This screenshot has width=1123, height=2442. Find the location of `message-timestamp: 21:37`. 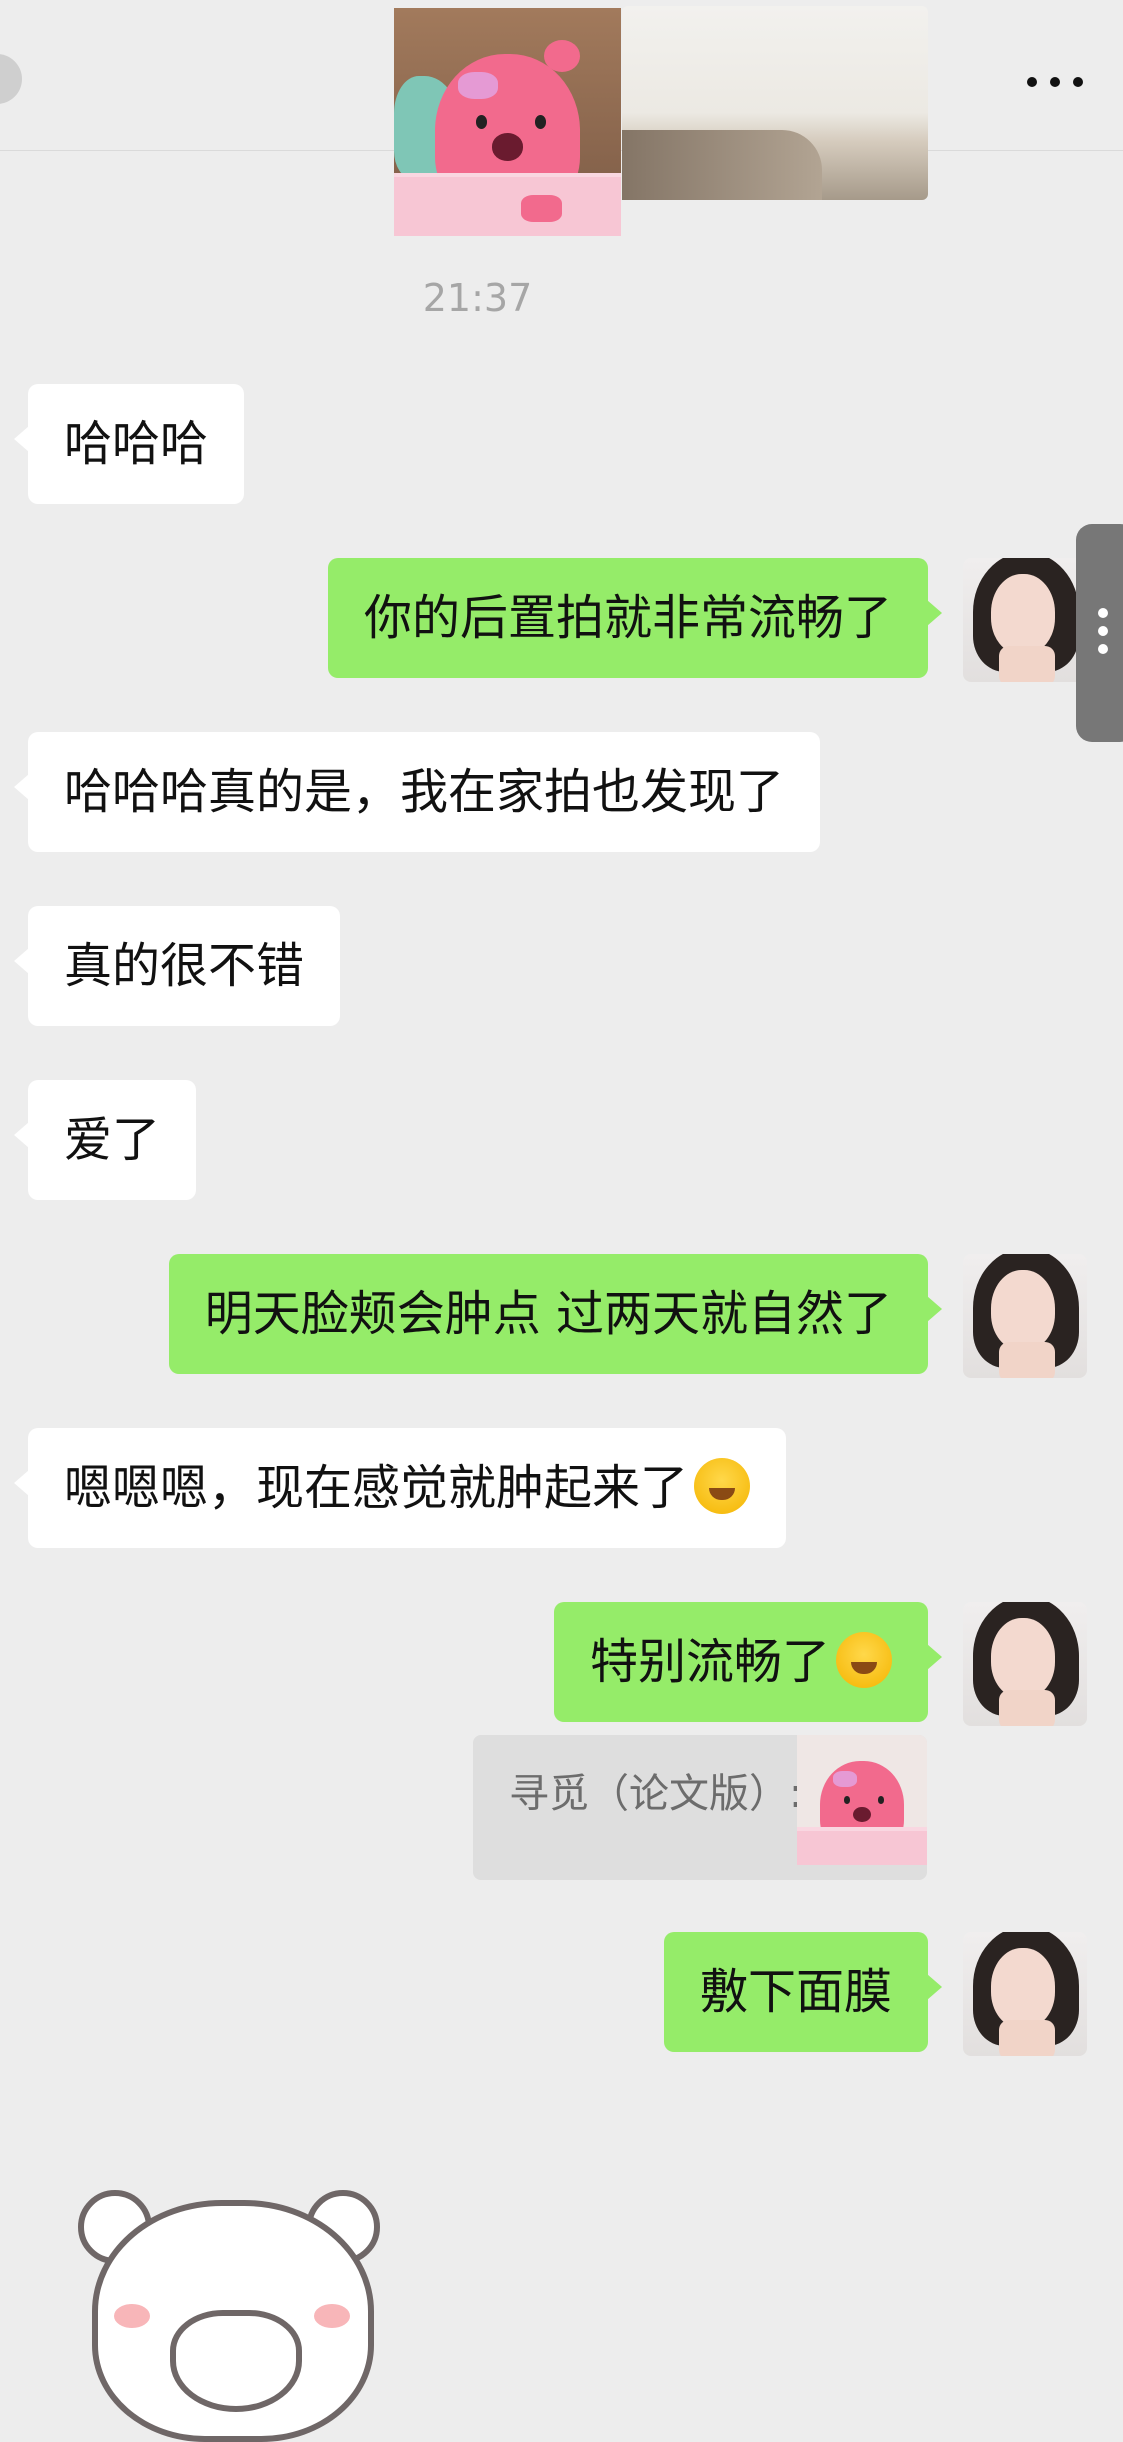

message-timestamp: 21:37 is located at coordinates (477, 298).